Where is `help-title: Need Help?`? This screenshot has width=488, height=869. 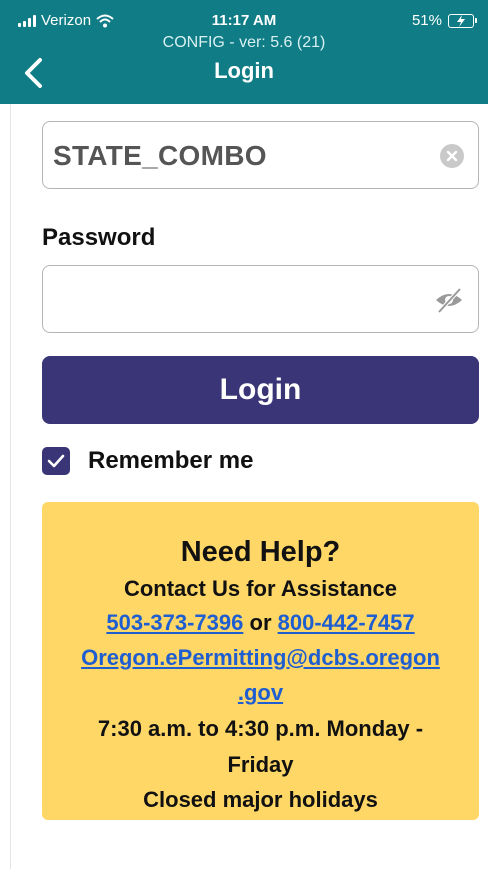 help-title: Need Help? is located at coordinates (260, 552).